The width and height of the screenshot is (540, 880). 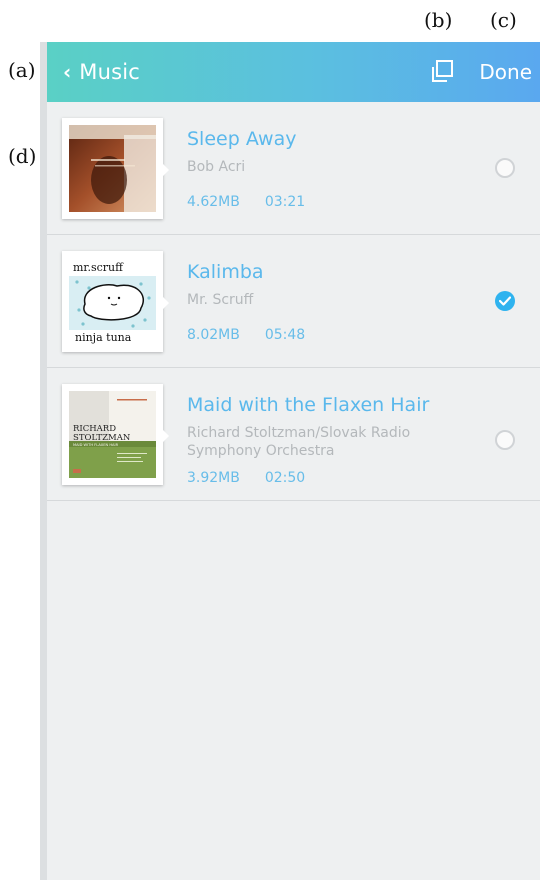 I want to click on checkmark-icon, so click(x=505, y=301).